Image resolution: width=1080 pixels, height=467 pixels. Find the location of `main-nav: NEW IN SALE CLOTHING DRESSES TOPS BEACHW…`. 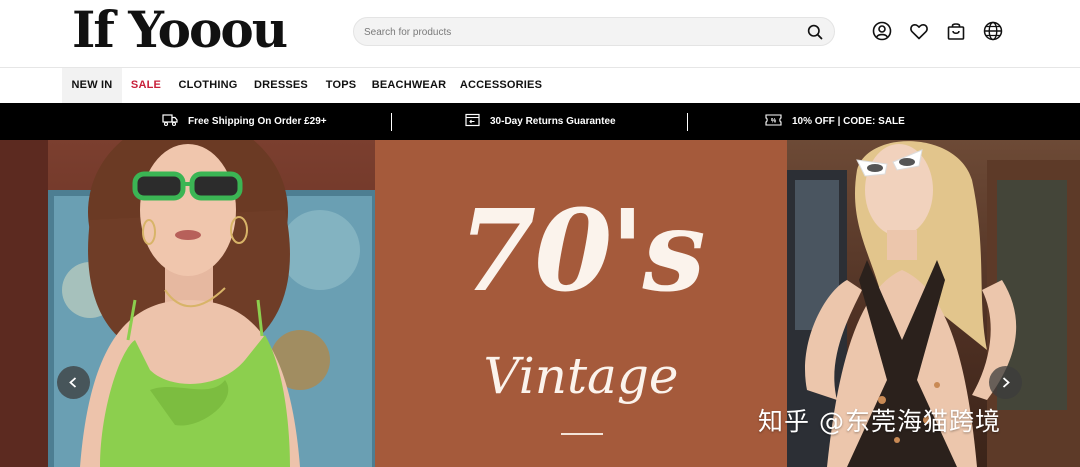

main-nav: NEW IN SALE CLOTHING DRESSES TOPS BEACHW… is located at coordinates (540, 85).